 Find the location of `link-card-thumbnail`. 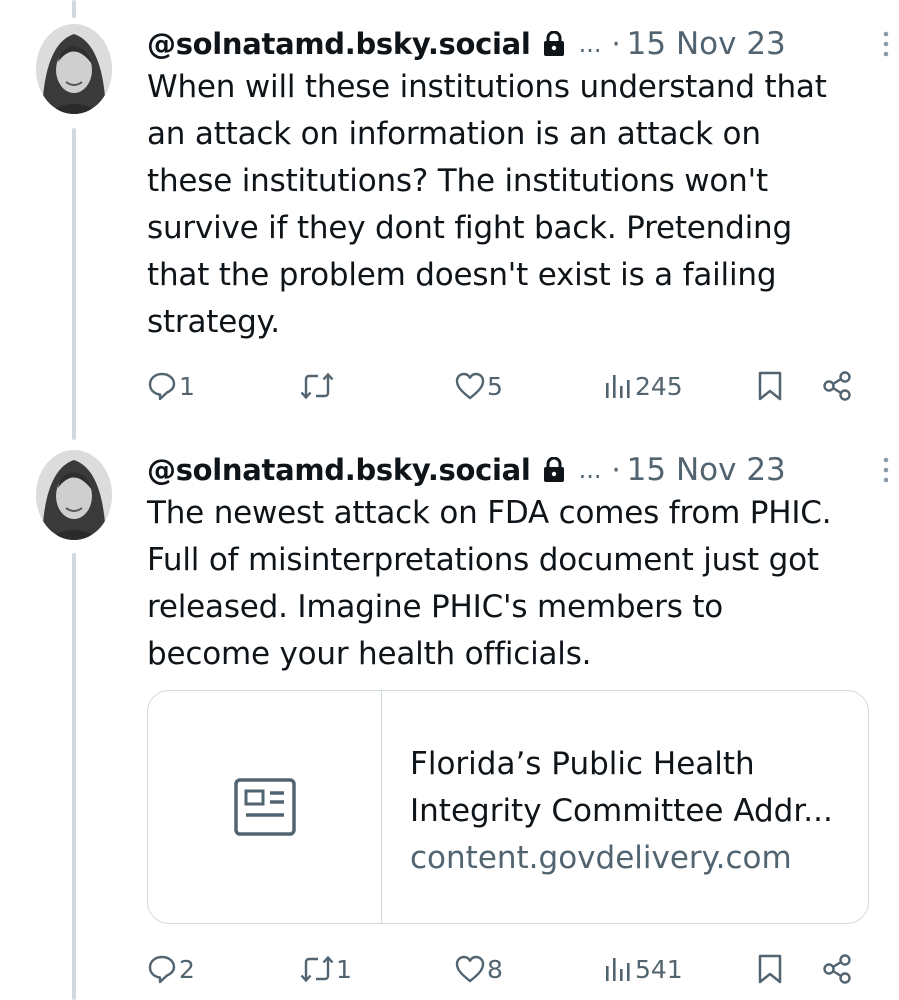

link-card-thumbnail is located at coordinates (265, 807).